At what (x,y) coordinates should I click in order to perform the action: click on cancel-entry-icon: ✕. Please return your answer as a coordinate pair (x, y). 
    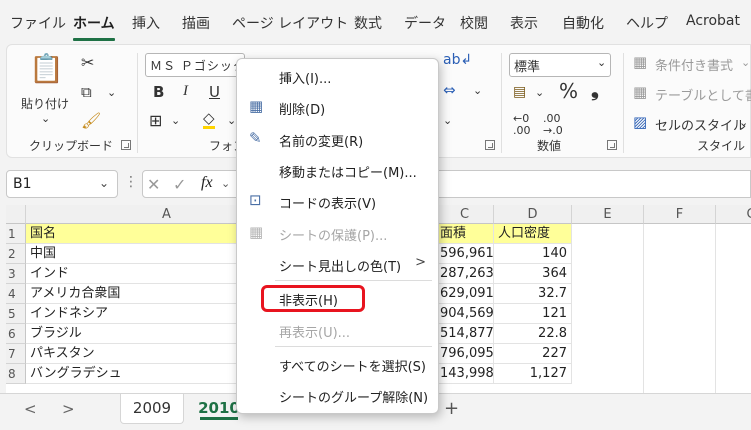
    Looking at the image, I should click on (153, 184).